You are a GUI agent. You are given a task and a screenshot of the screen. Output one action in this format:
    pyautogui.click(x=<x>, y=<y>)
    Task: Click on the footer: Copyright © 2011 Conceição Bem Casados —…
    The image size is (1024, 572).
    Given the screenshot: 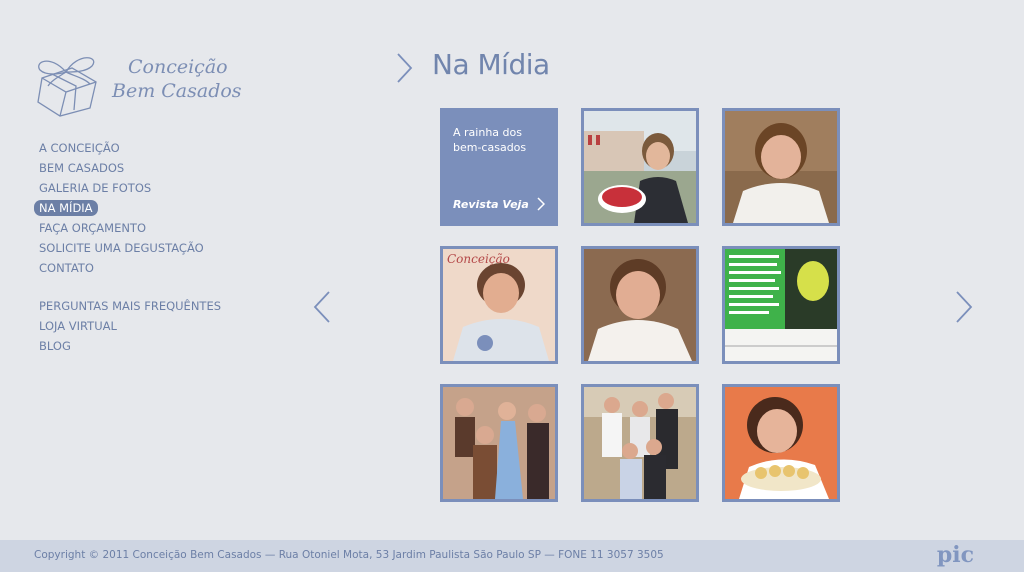 What is the action you would take?
    pyautogui.click(x=512, y=556)
    